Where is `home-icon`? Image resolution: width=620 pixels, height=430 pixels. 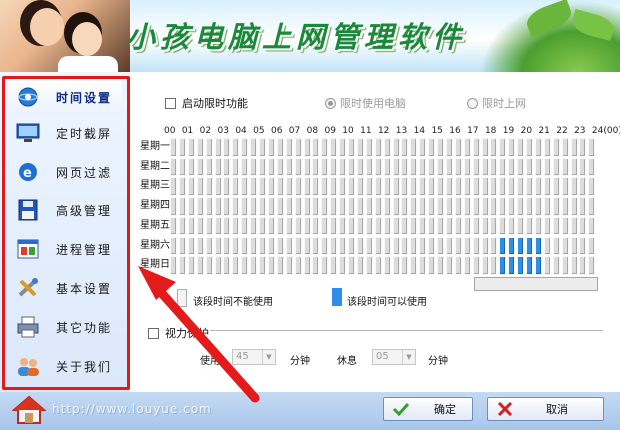
home-icon is located at coordinates (29, 410).